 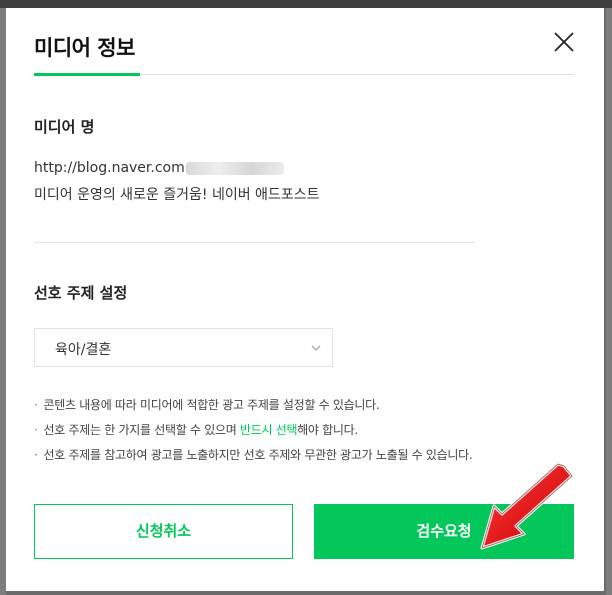 What do you see at coordinates (527, 506) in the screenshot?
I see `annotation-arrow-icon` at bounding box center [527, 506].